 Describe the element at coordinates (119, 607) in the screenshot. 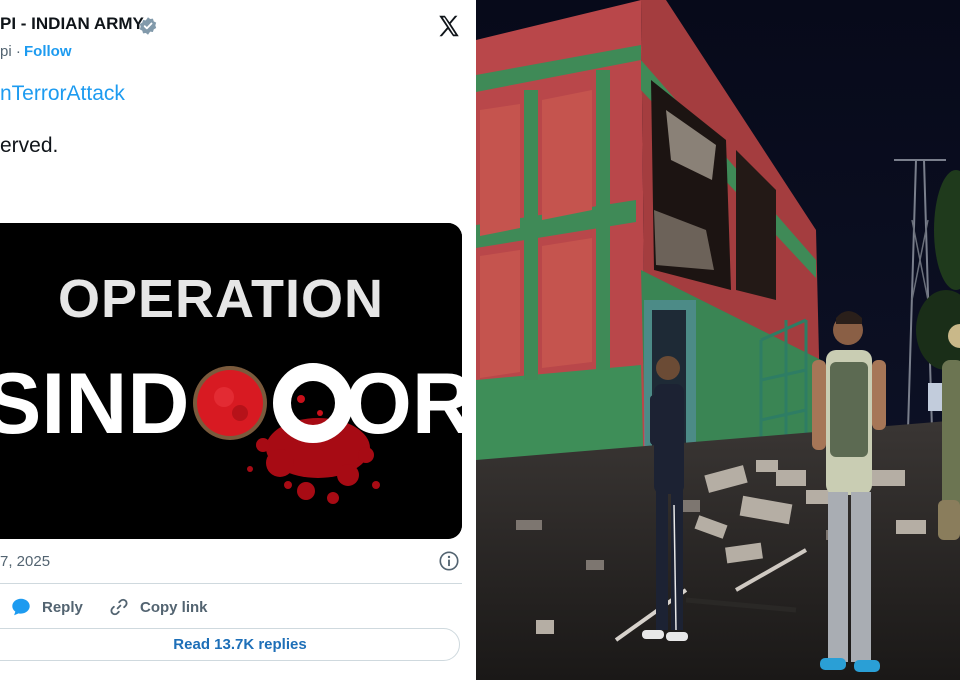

I see `copy-link-icon` at that location.